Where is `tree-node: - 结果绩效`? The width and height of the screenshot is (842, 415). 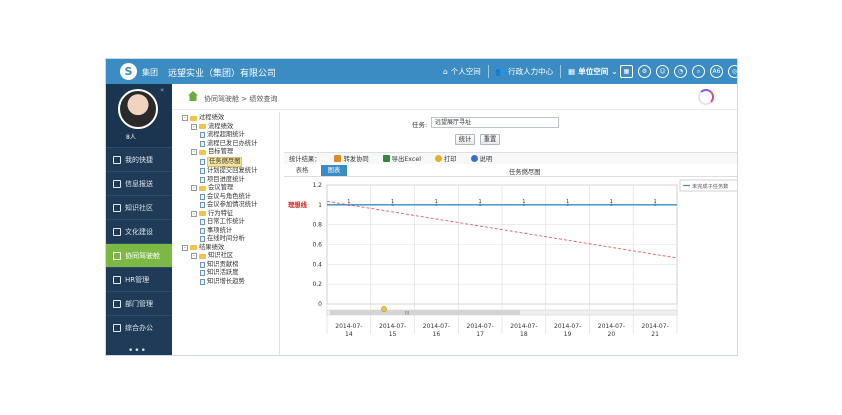
tree-node: - 结果绩效 is located at coordinates (229, 248).